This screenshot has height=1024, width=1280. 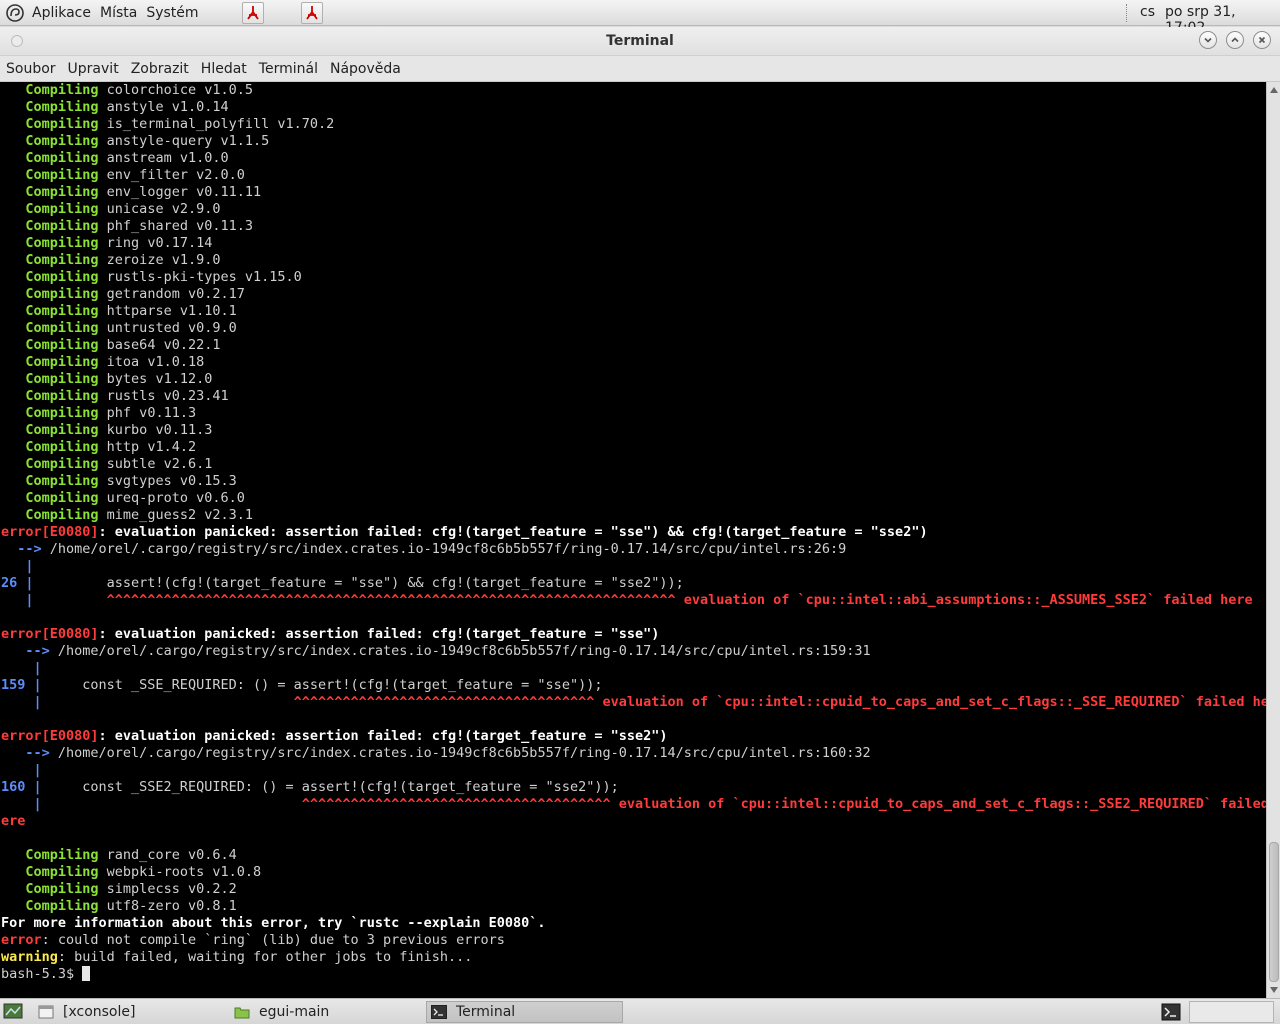 I want to click on task-terminal: Terminal, so click(x=524, y=1012).